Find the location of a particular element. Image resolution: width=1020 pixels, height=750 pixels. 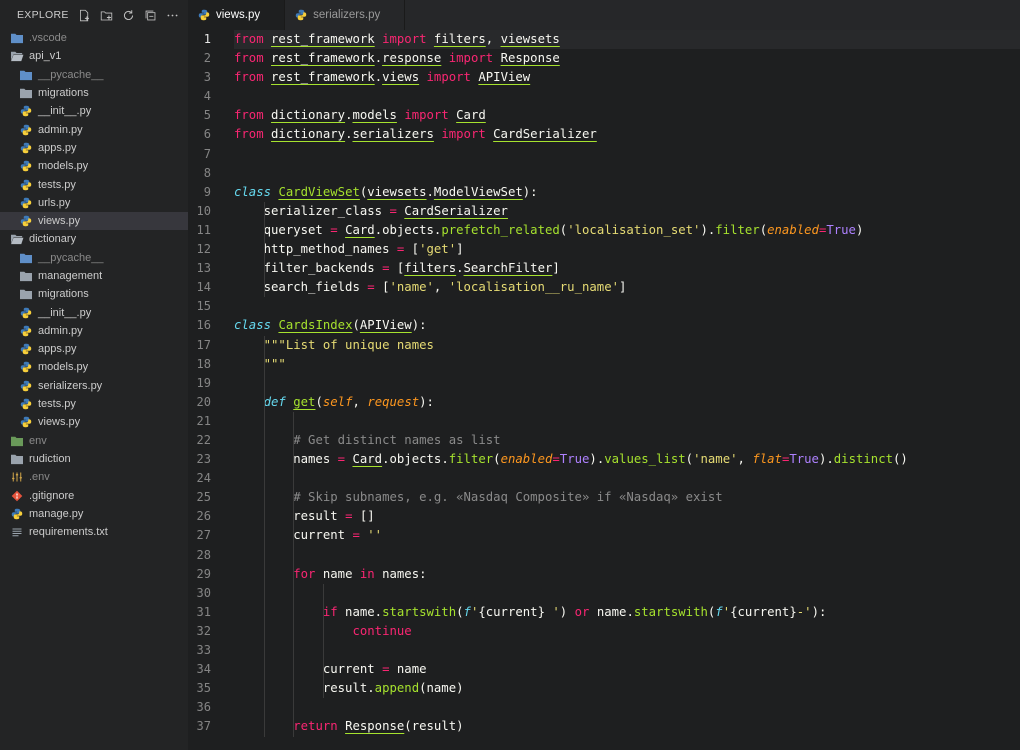

tree-item-label: api_v1 is located at coordinates (45, 56).